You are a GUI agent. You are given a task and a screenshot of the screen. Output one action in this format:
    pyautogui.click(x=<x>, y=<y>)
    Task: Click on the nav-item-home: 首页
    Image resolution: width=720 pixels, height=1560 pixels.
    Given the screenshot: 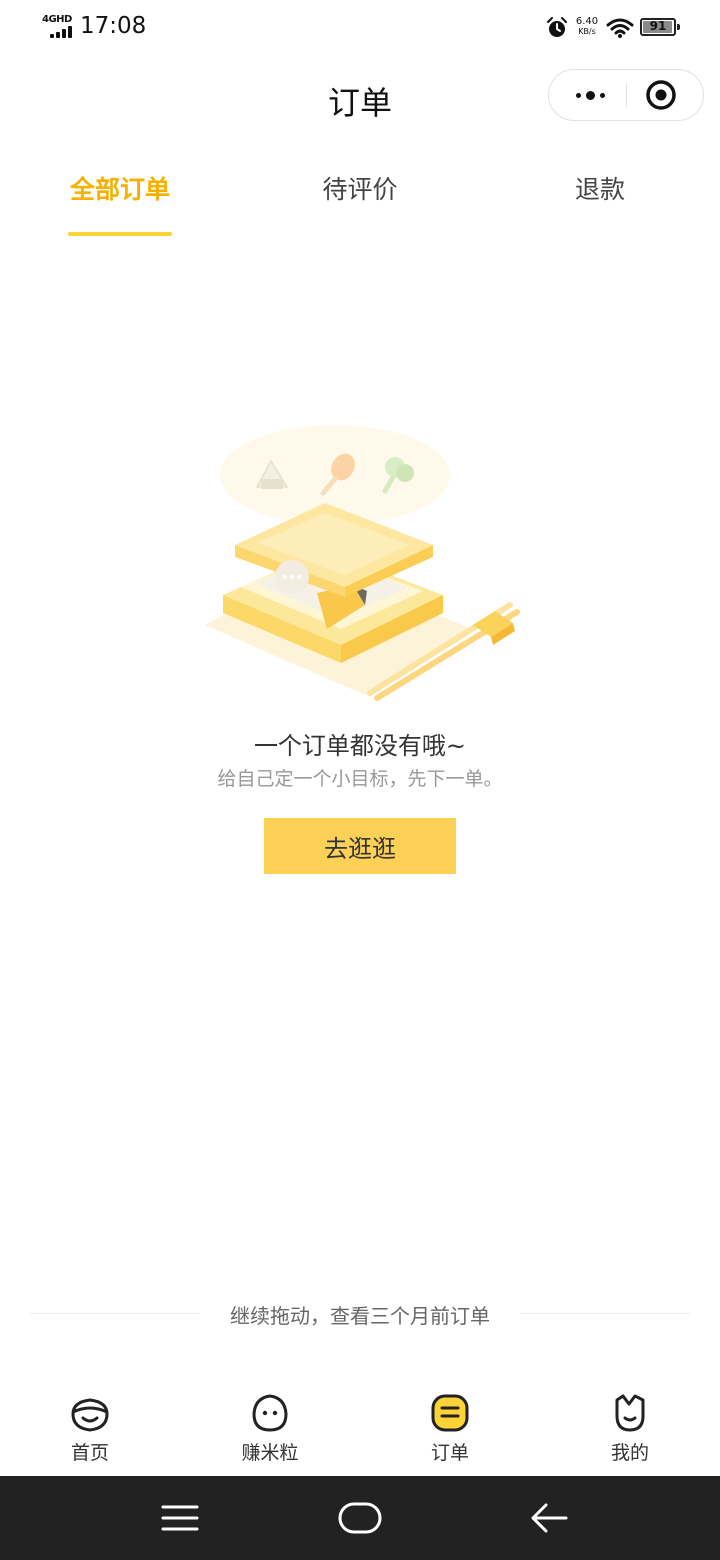 What is the action you would take?
    pyautogui.click(x=90, y=1428)
    